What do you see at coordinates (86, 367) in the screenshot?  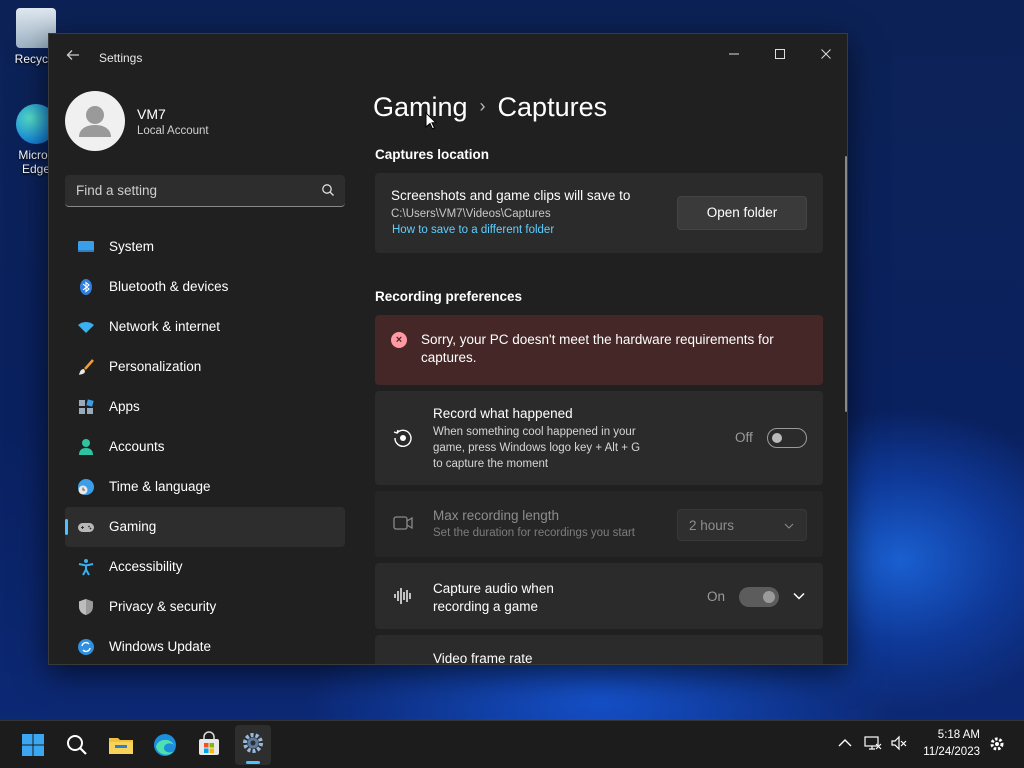 I see `brush-icon` at bounding box center [86, 367].